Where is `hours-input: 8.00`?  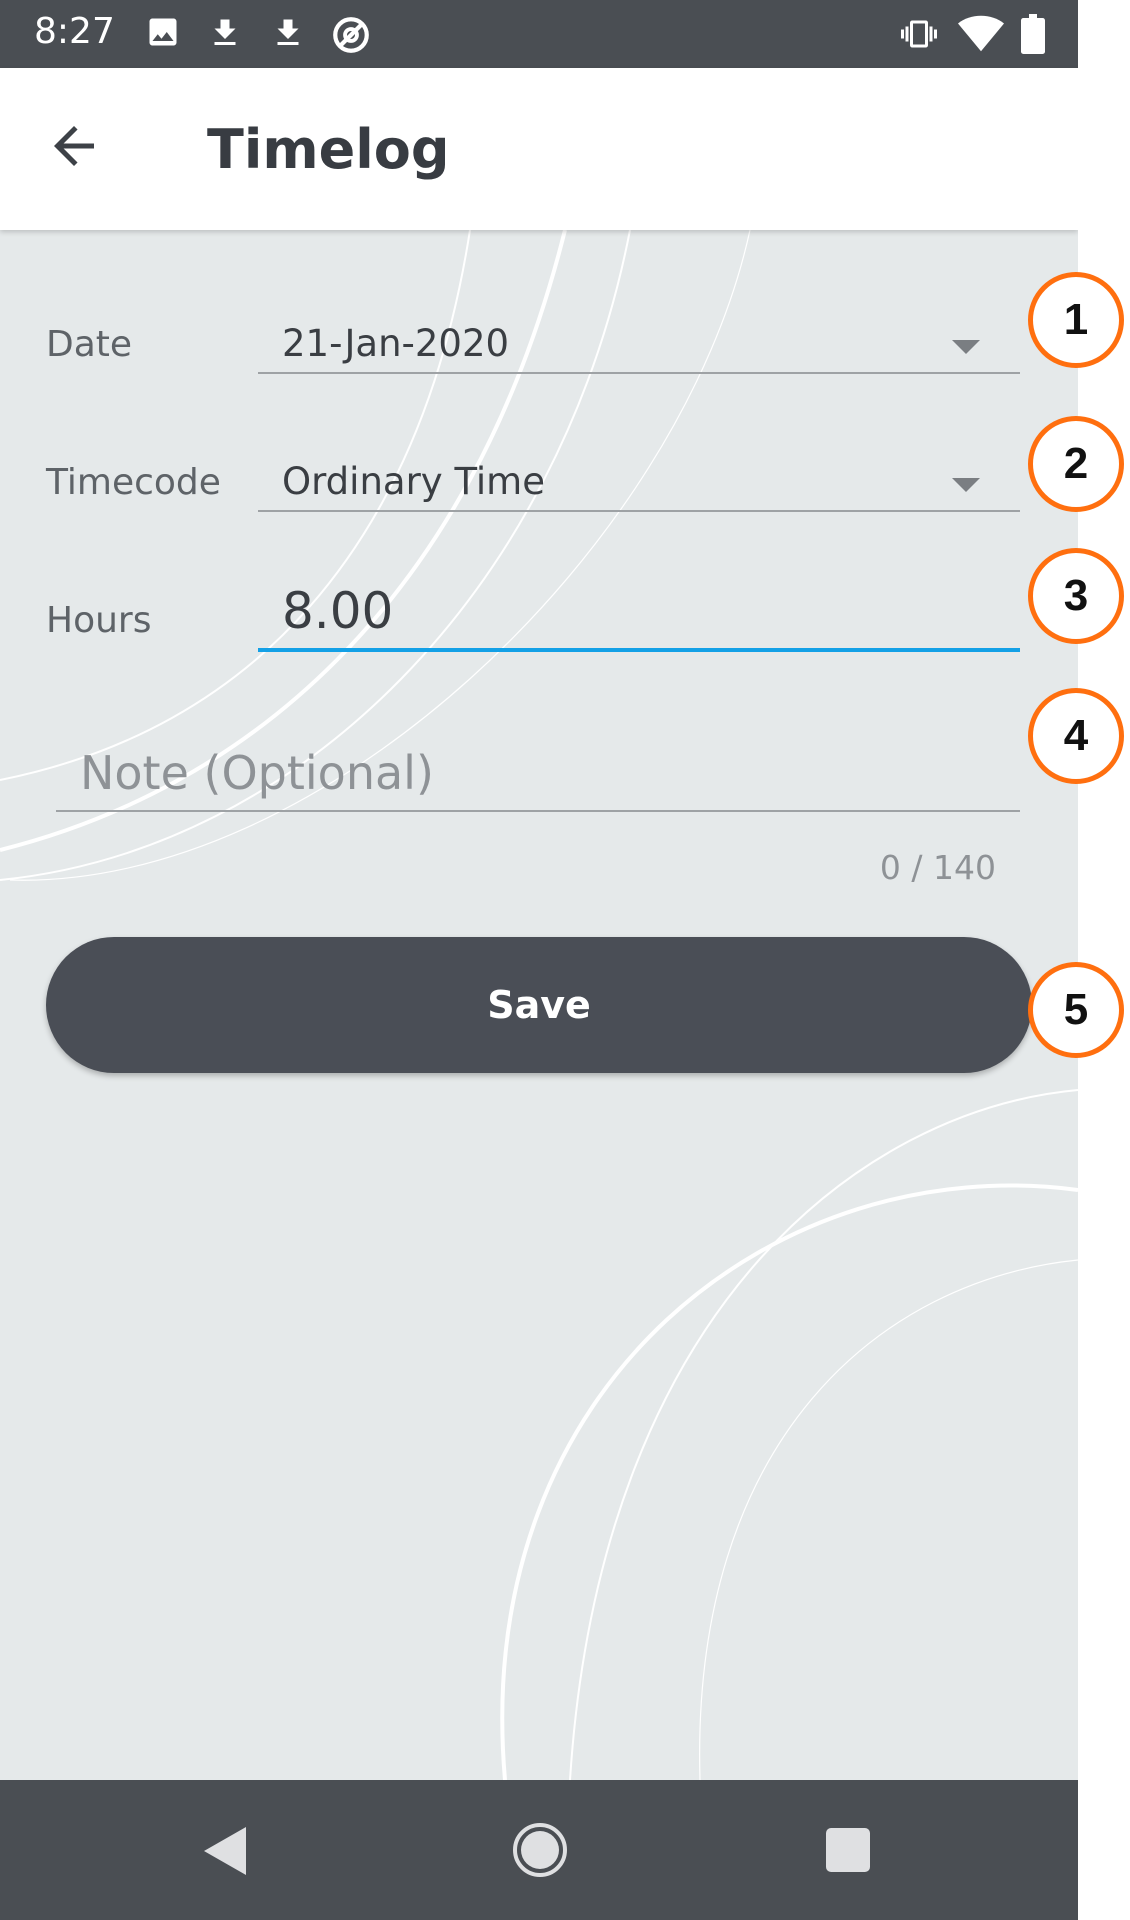 hours-input: 8.00 is located at coordinates (639, 617).